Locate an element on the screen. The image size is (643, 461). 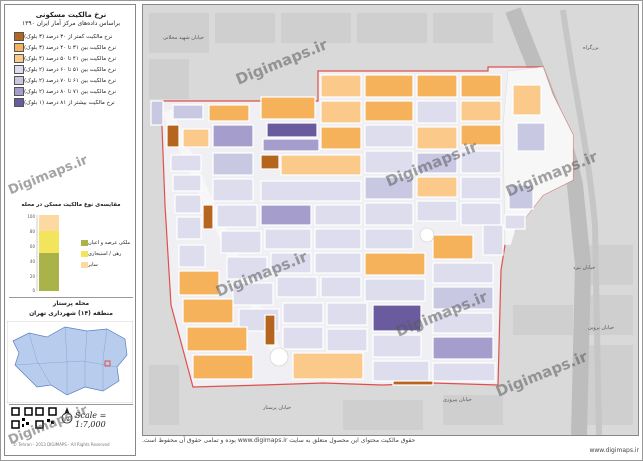
chart-legend: ملکی عرصه و اعیان رهن / استیجاری سایر is located at coordinates (106, 253).